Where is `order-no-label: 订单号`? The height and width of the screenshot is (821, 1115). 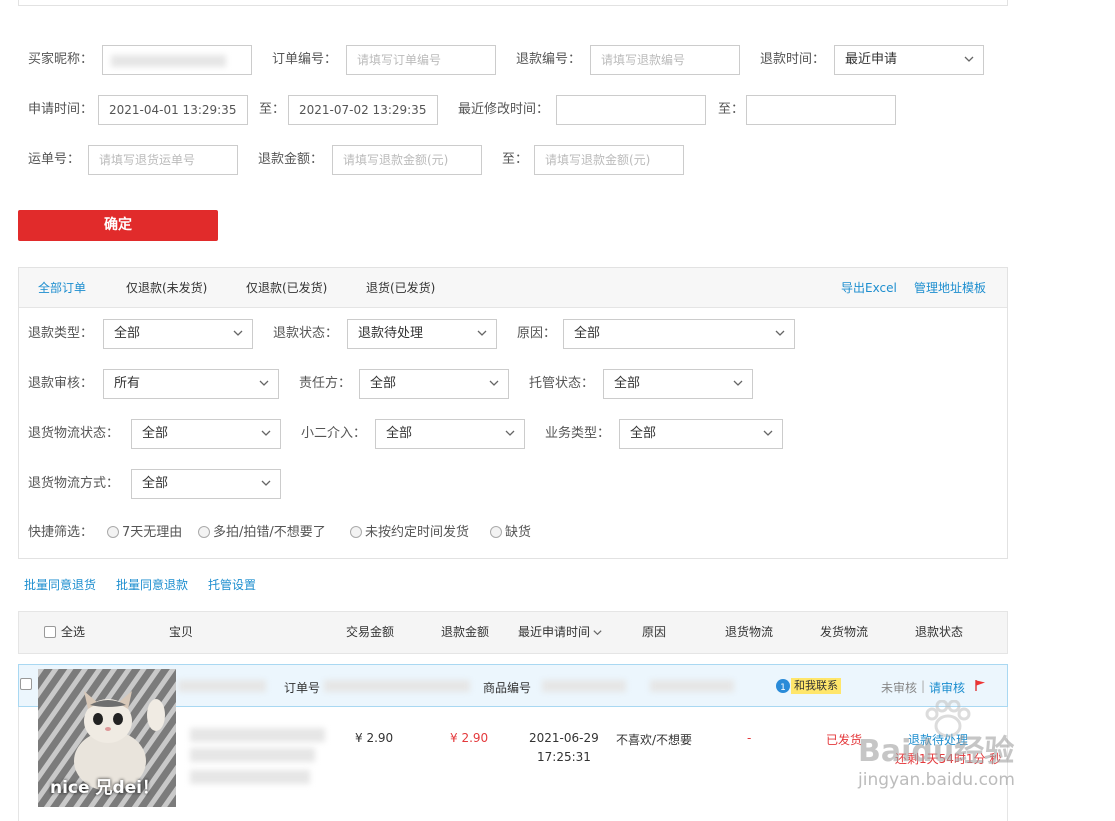
order-no-label: 订单号 is located at coordinates (302, 688).